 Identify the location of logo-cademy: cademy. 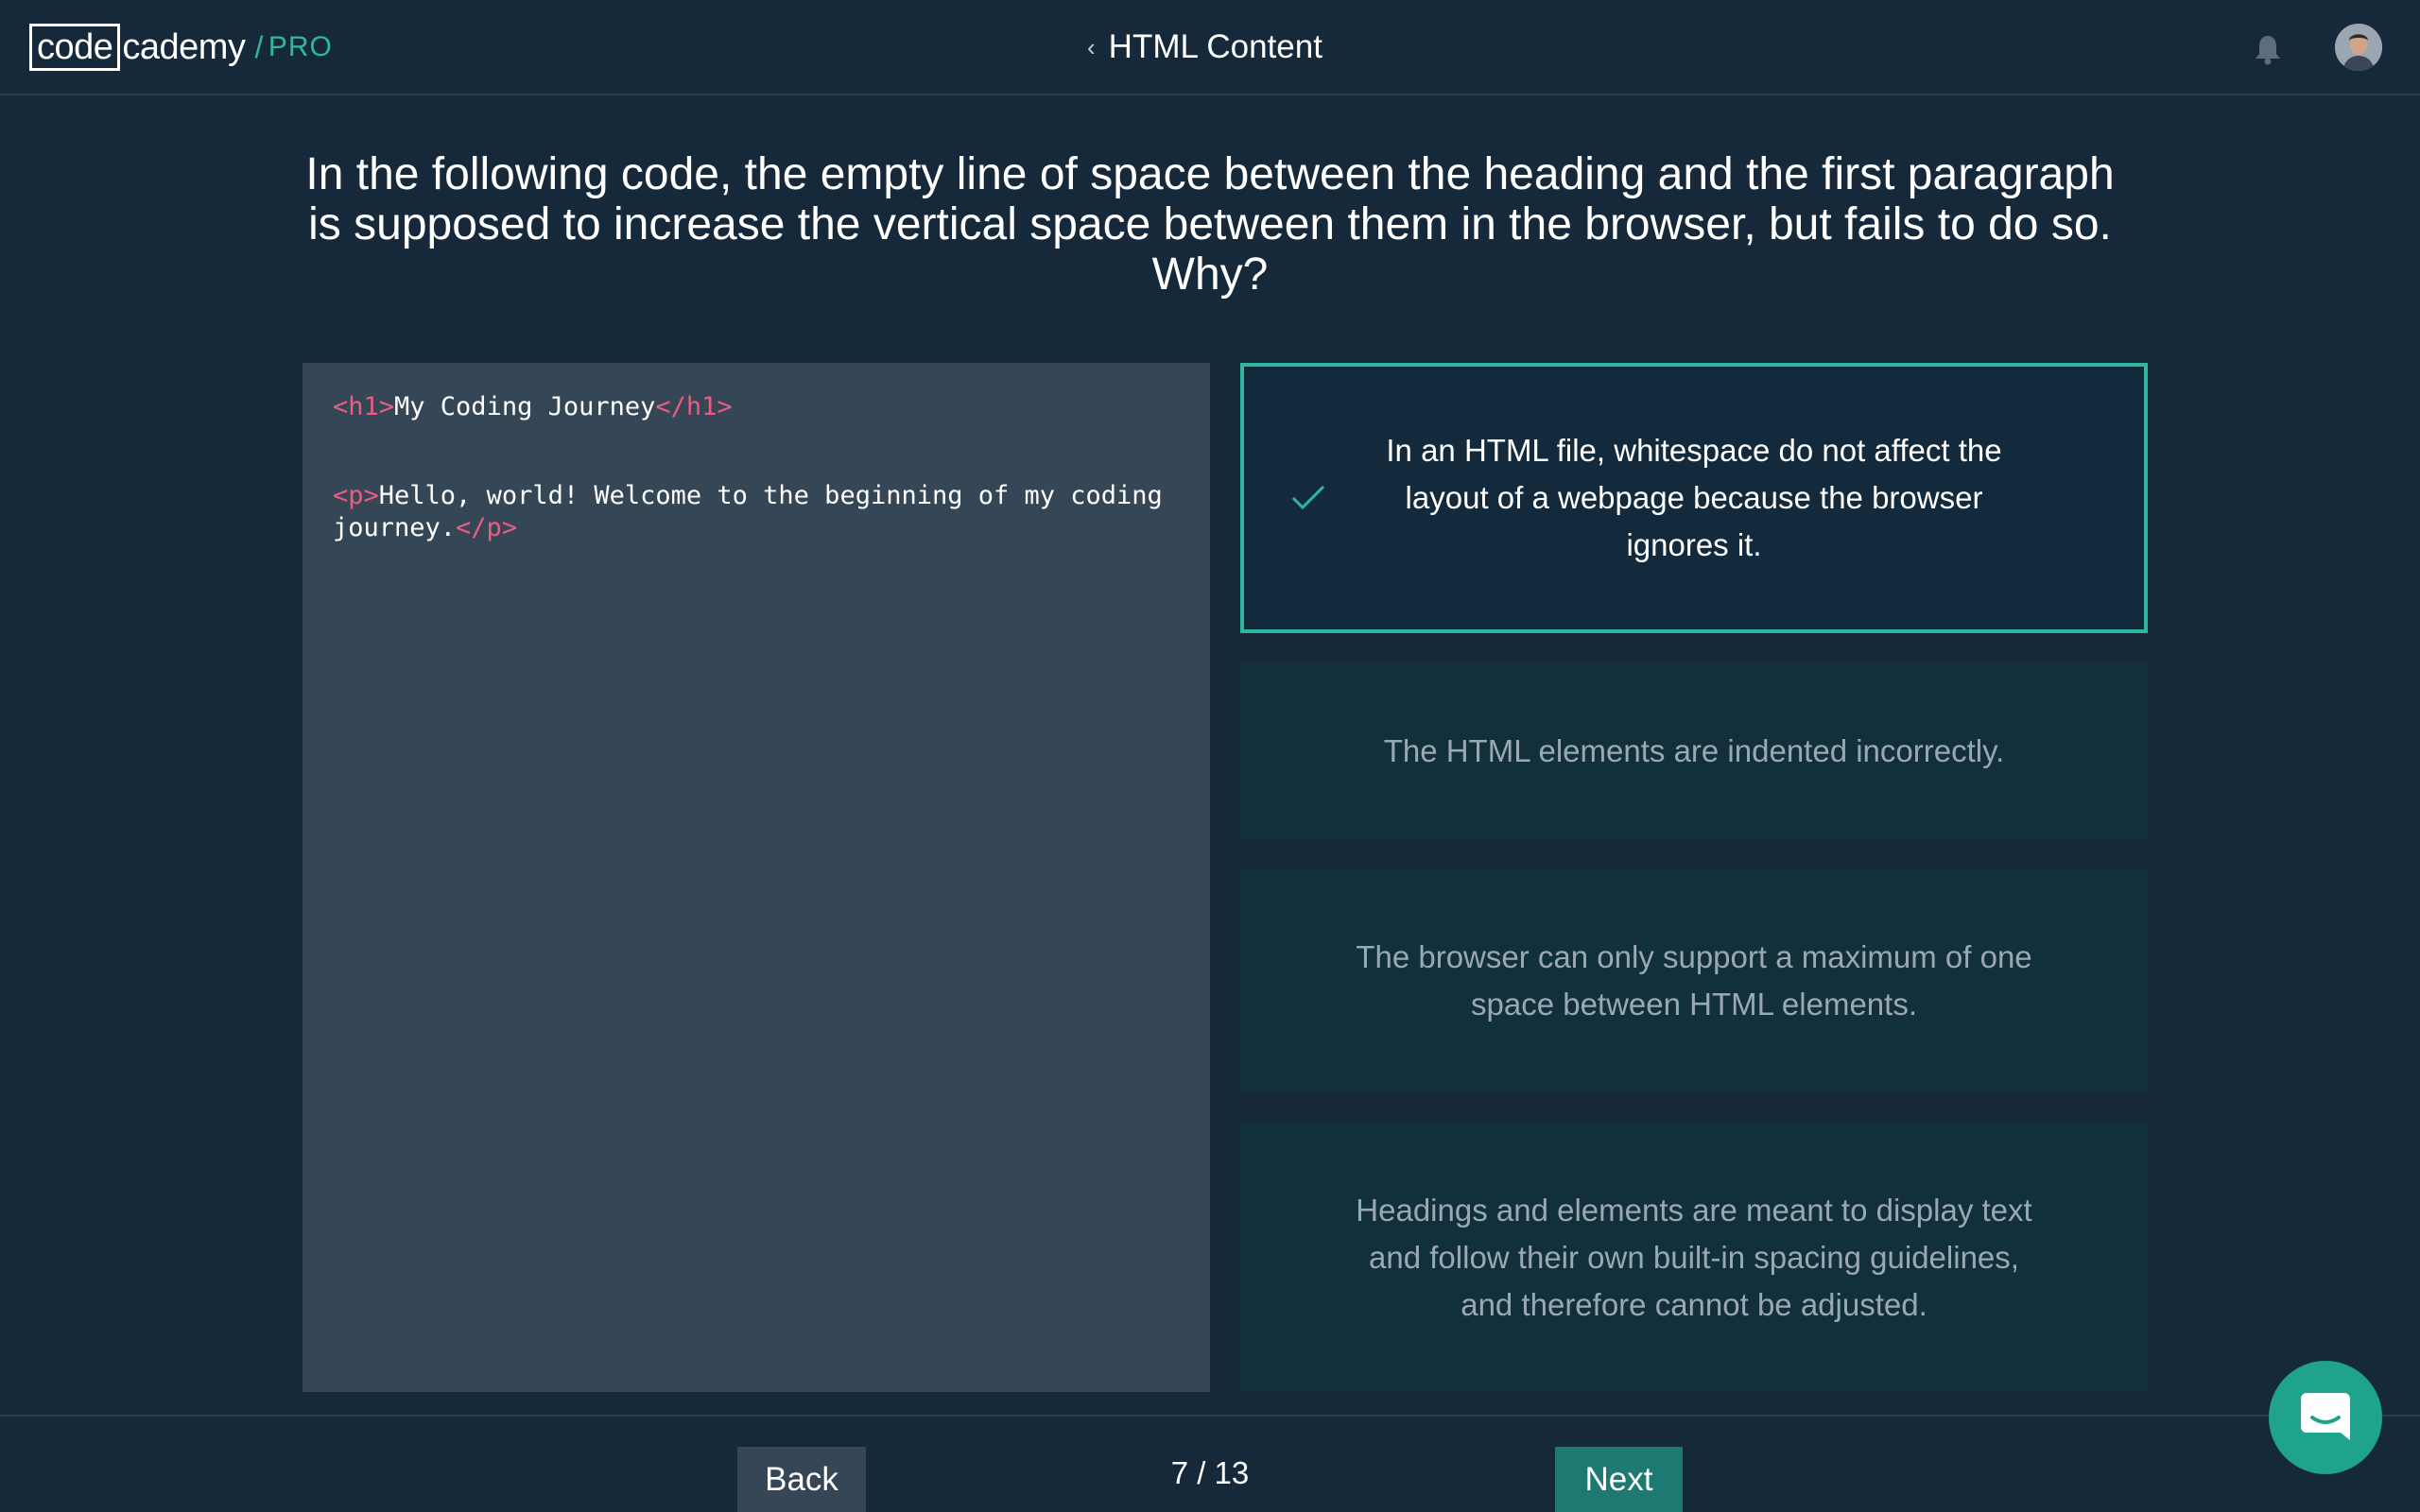
(184, 47).